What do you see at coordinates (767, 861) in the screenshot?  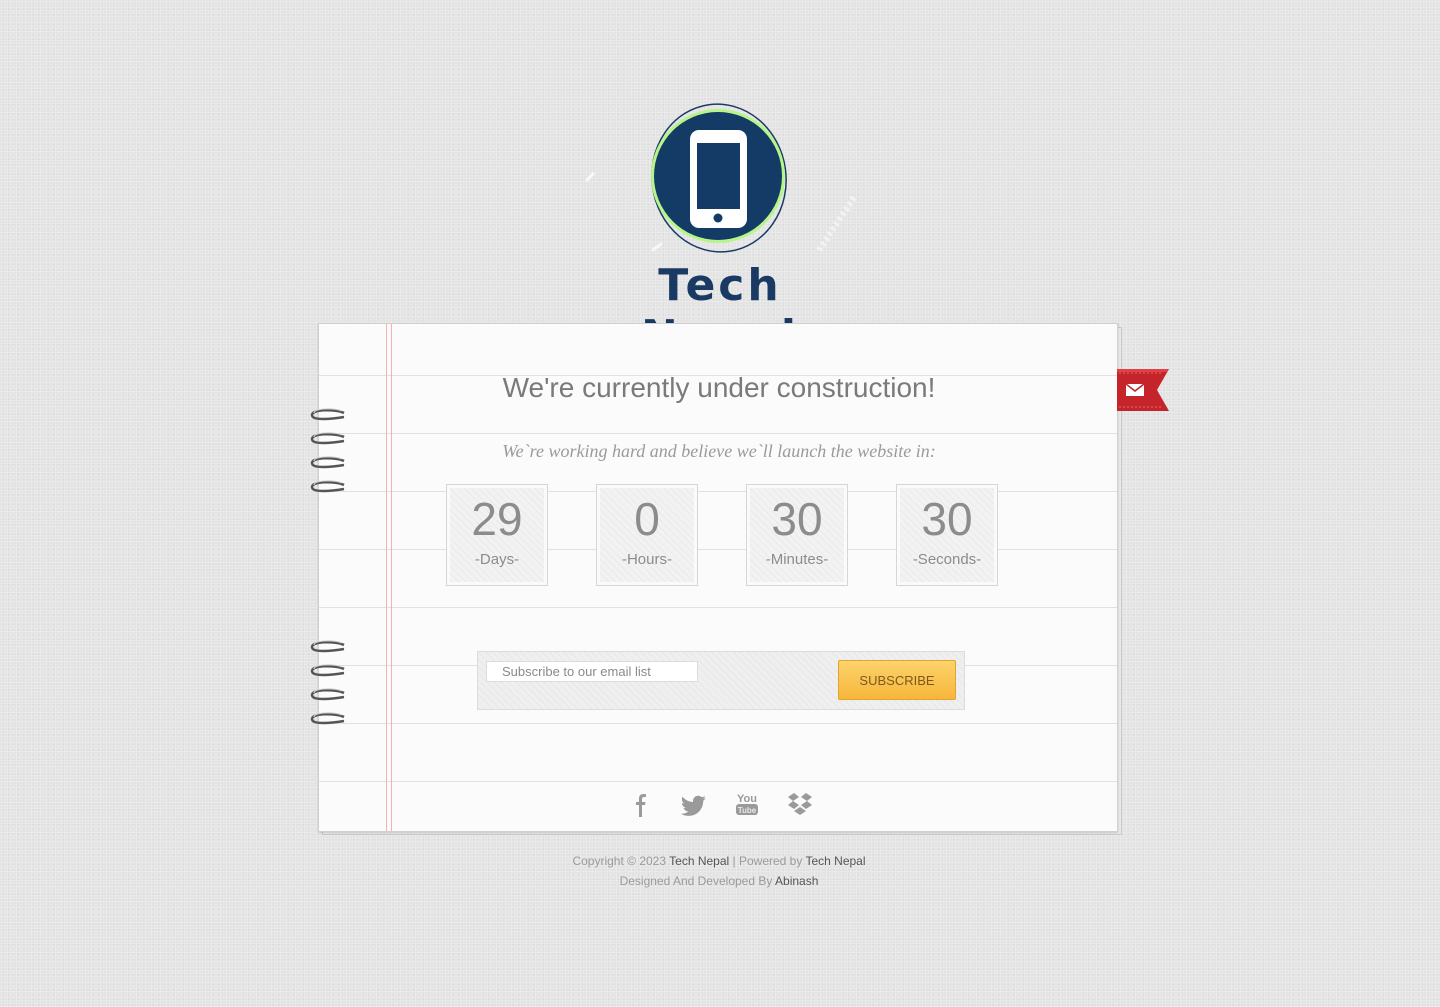 I see `powered-text: | Powered by` at bounding box center [767, 861].